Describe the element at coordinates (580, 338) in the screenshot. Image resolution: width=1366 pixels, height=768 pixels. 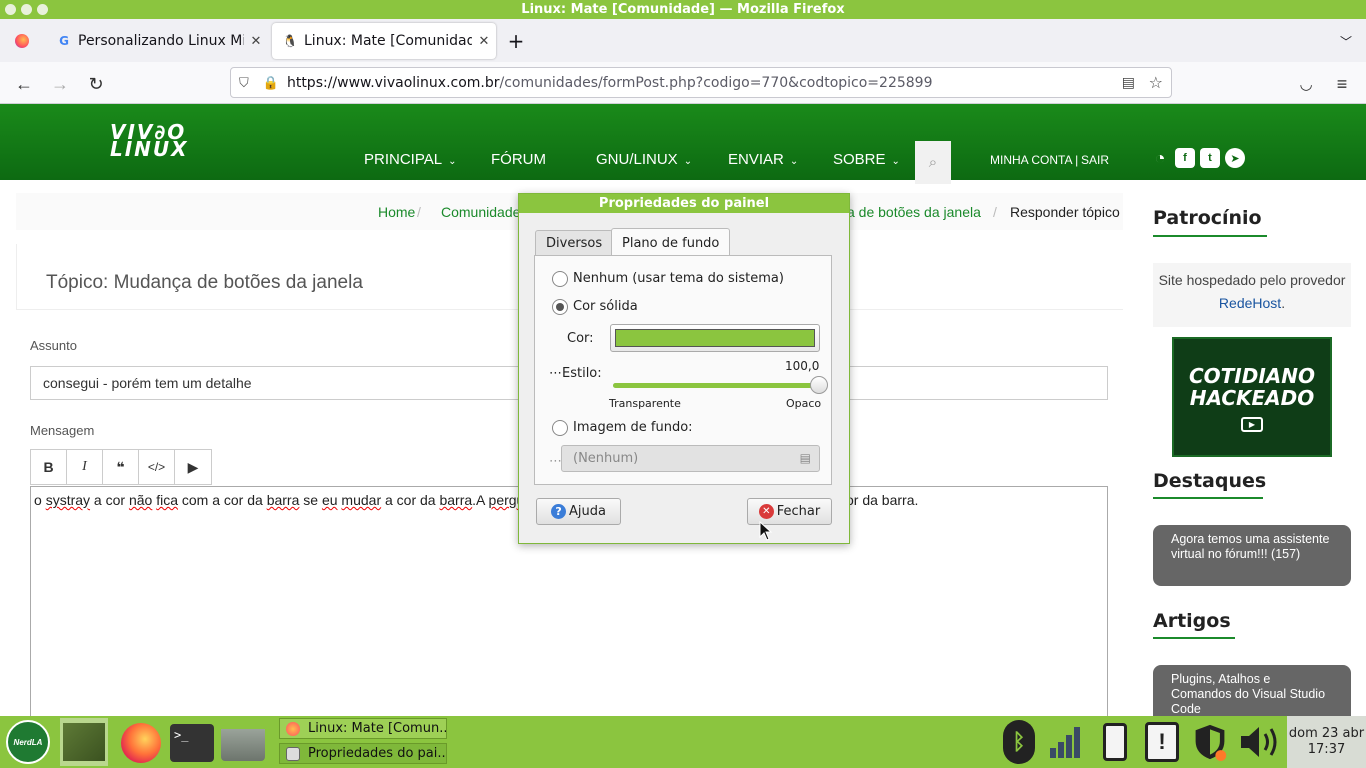
I see `color-label: Cor:` at that location.